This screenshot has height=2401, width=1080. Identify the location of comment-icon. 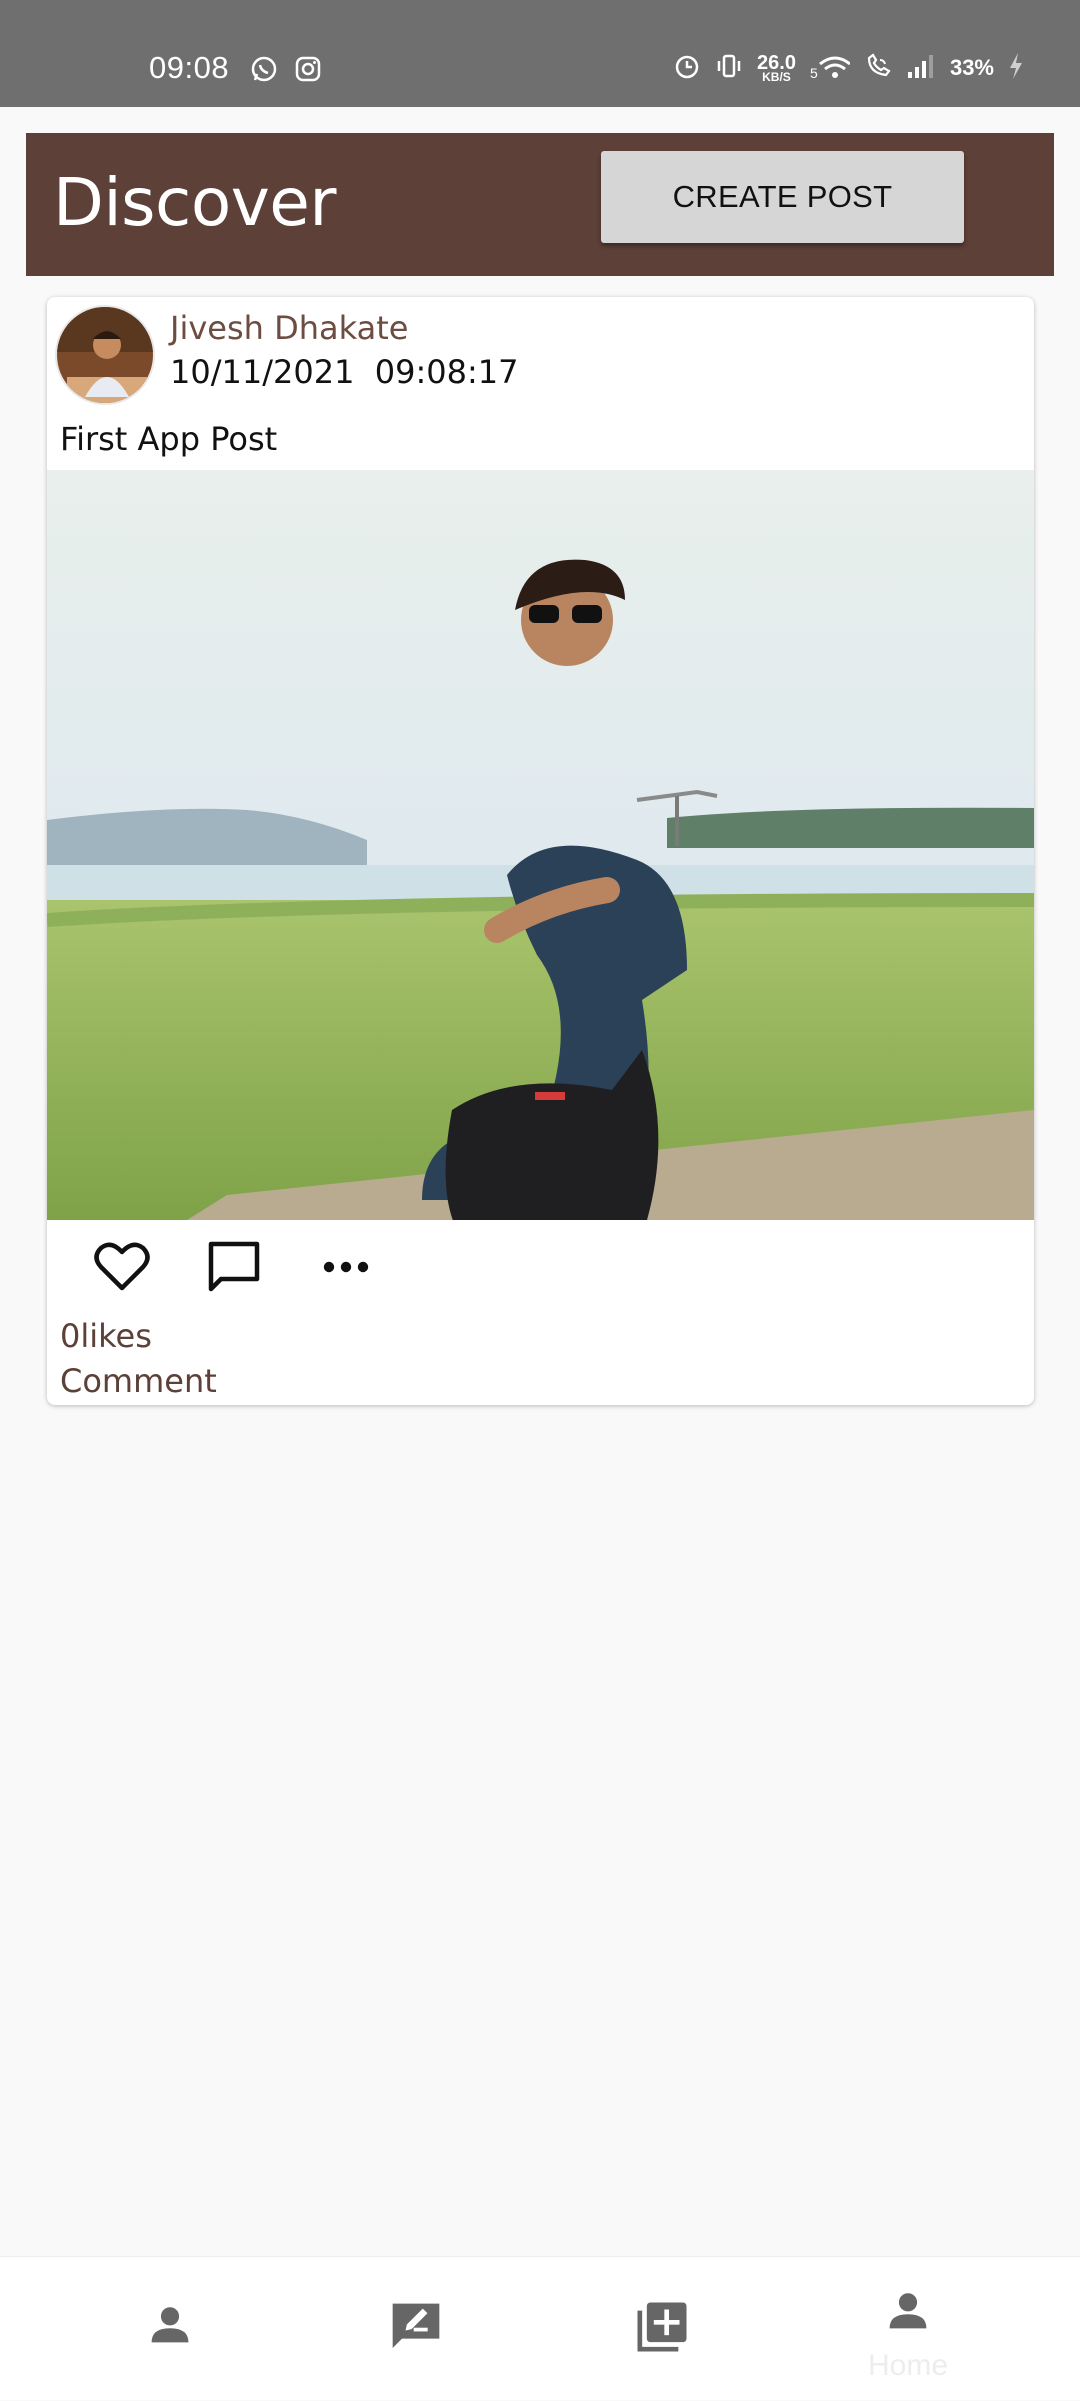
(234, 1267).